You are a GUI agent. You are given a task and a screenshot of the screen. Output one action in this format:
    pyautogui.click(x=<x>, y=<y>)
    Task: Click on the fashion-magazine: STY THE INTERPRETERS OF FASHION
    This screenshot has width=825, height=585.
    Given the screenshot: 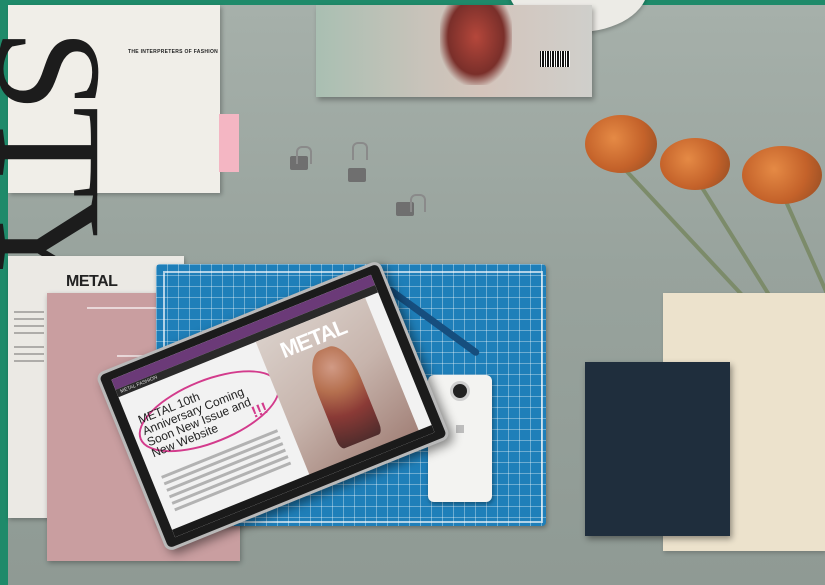 What is the action you would take?
    pyautogui.click(x=110, y=149)
    